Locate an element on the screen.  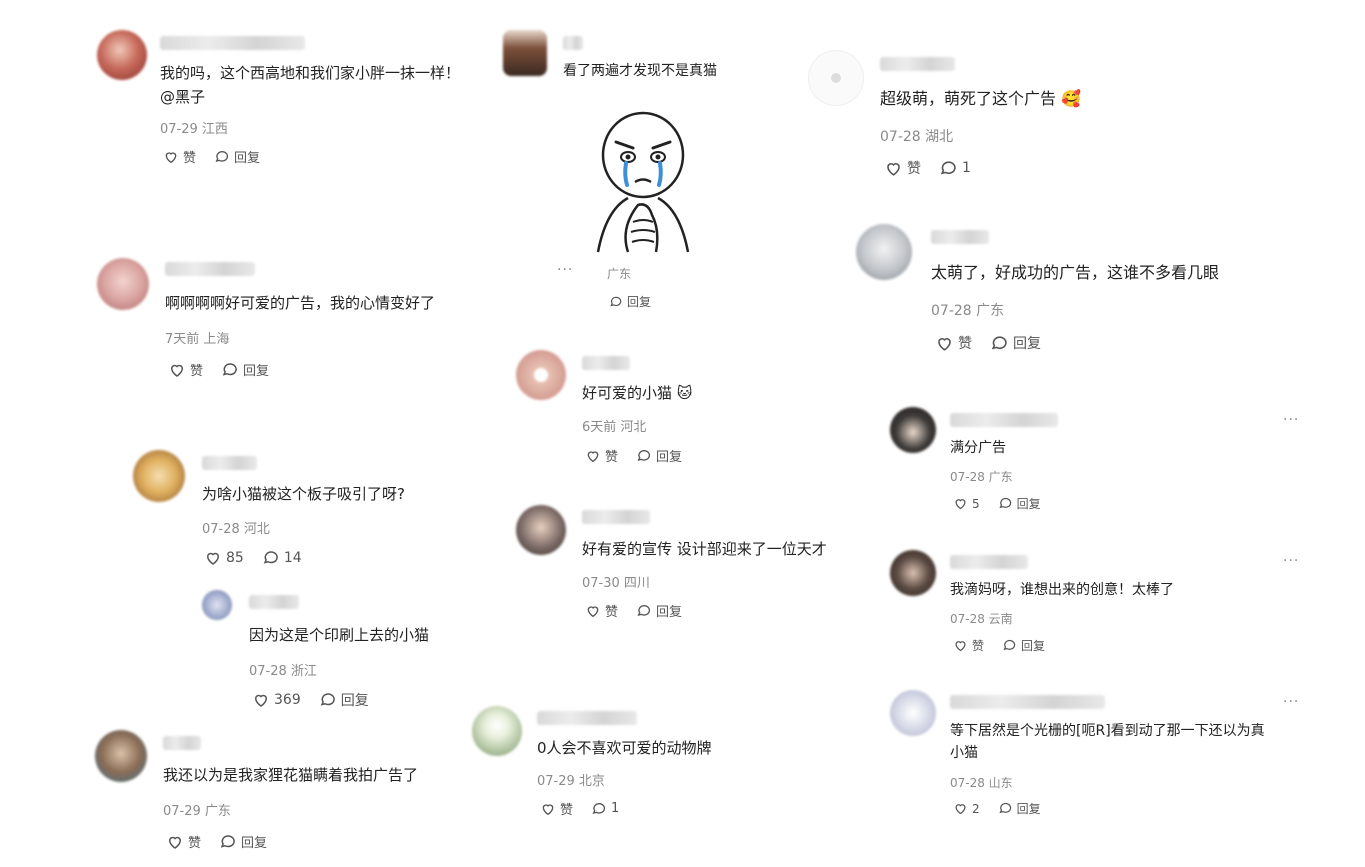
comment-text: 为啥小猫被这个板子吸引了呀? is located at coordinates (303, 494).